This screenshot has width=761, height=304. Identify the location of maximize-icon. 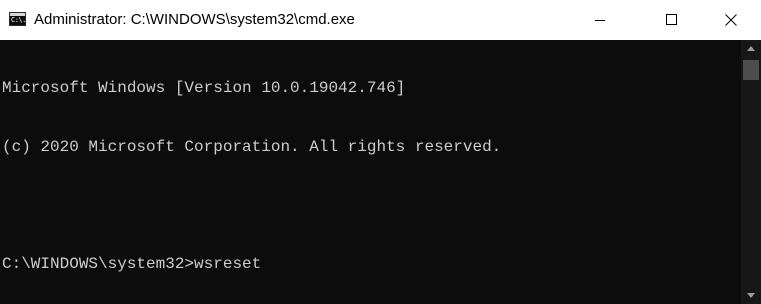
(671, 19).